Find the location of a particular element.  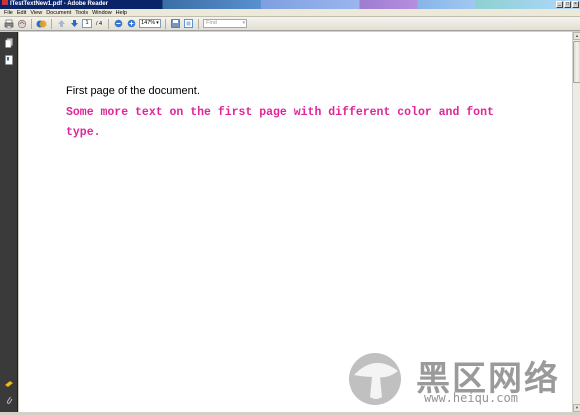

collaborate-button is located at coordinates (41, 23).